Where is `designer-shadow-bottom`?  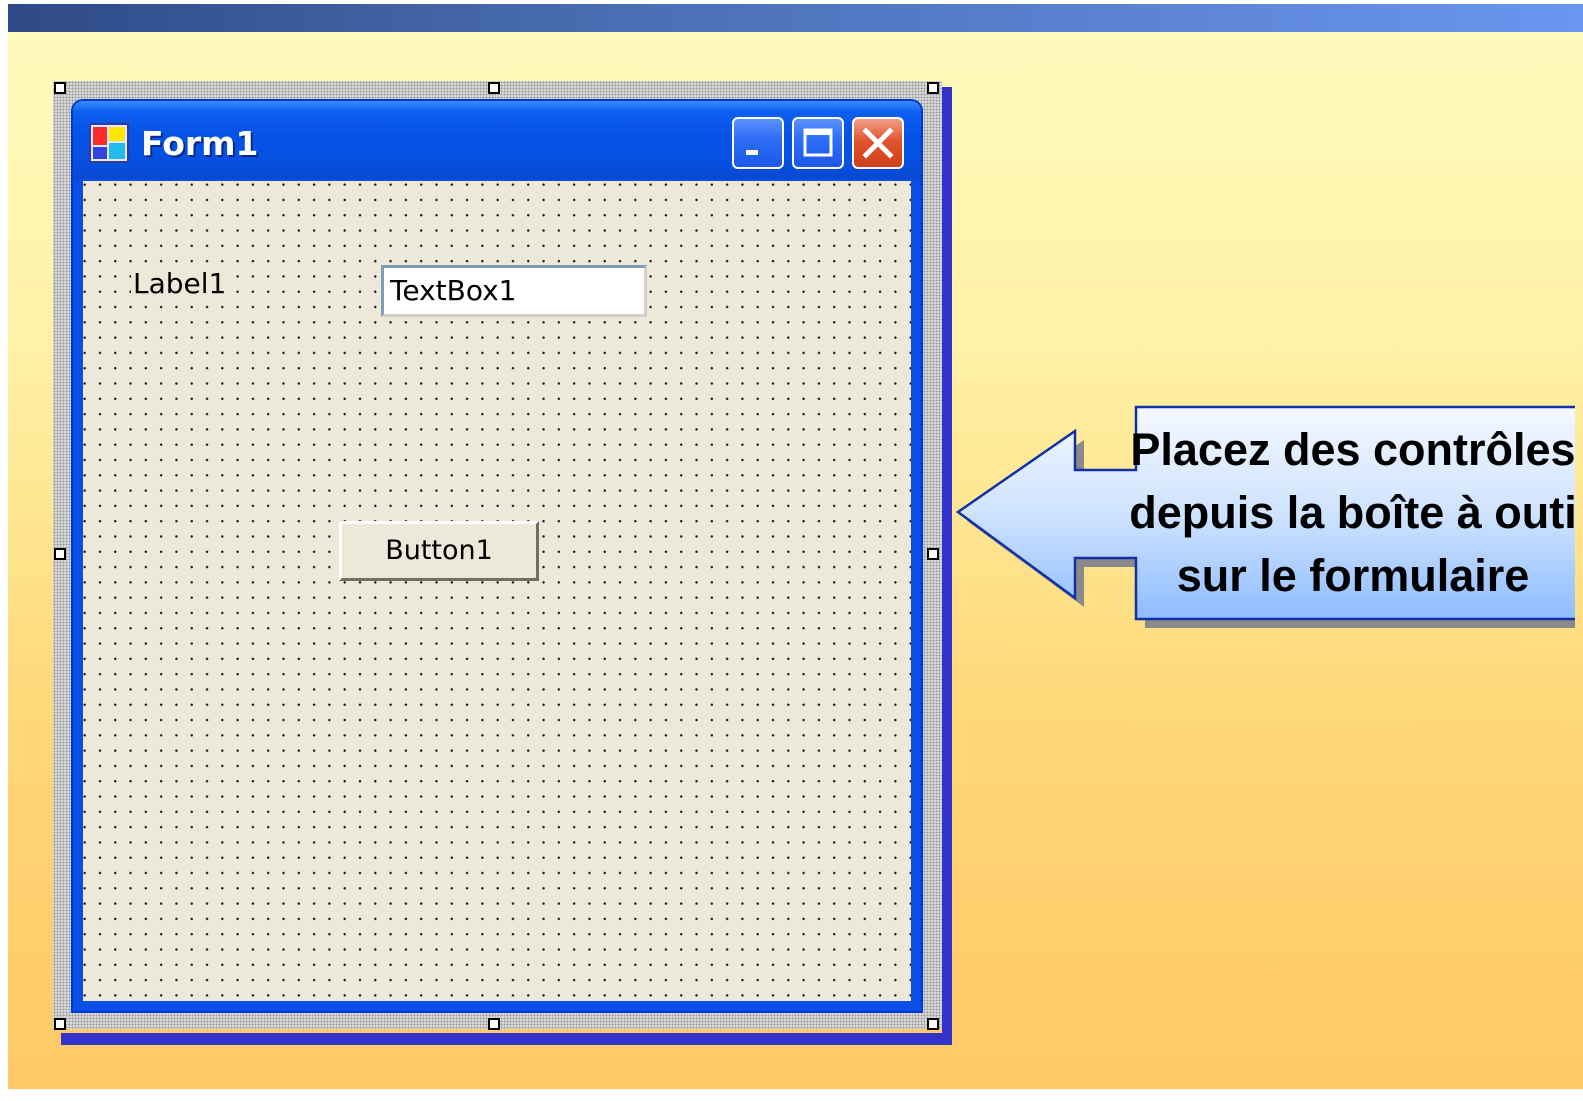
designer-shadow-bottom is located at coordinates (506, 1039).